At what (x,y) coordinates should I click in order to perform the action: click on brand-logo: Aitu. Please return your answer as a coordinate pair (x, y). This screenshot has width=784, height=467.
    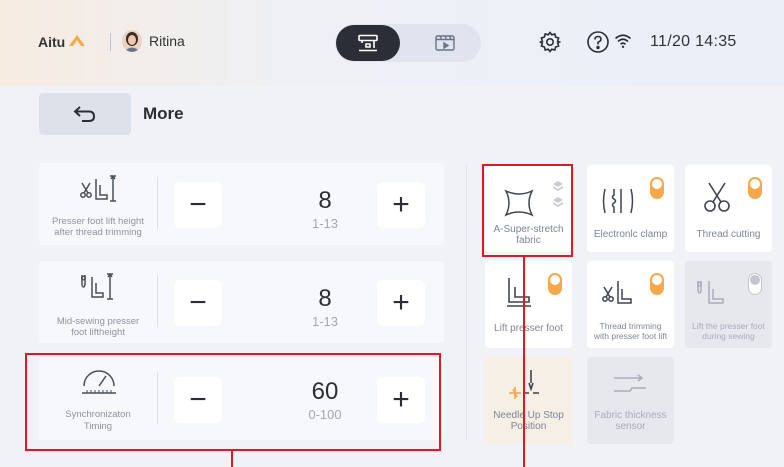
    Looking at the image, I should click on (62, 41).